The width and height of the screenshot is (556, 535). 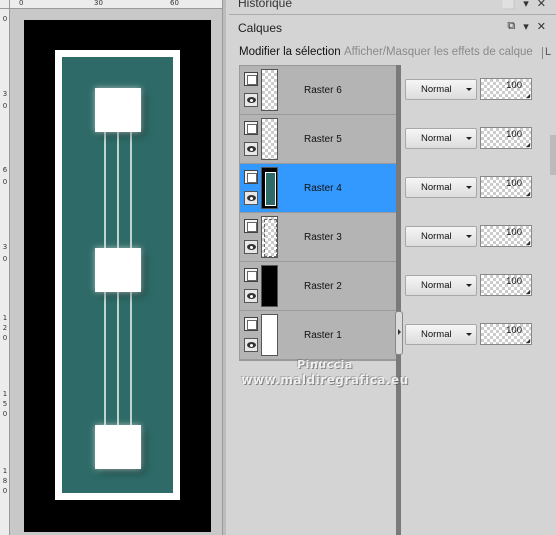 What do you see at coordinates (323, 286) in the screenshot?
I see `layer-name: Raster 2` at bounding box center [323, 286].